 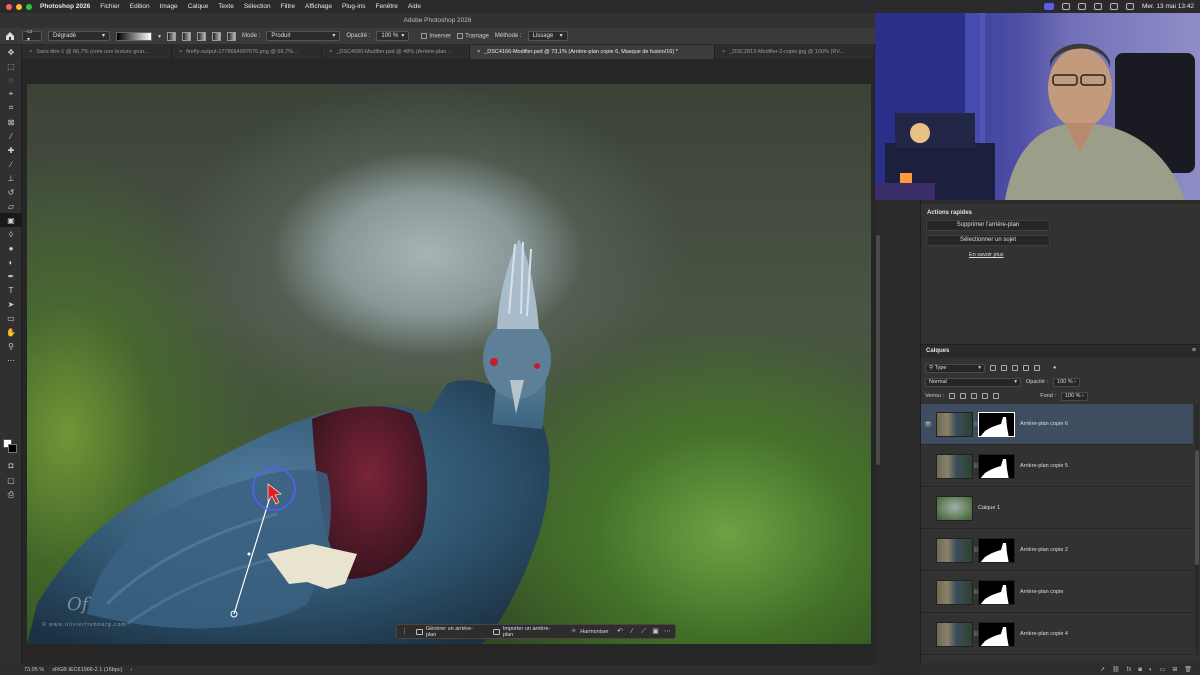 What do you see at coordinates (10, 36) in the screenshot?
I see `home-icon` at bounding box center [10, 36].